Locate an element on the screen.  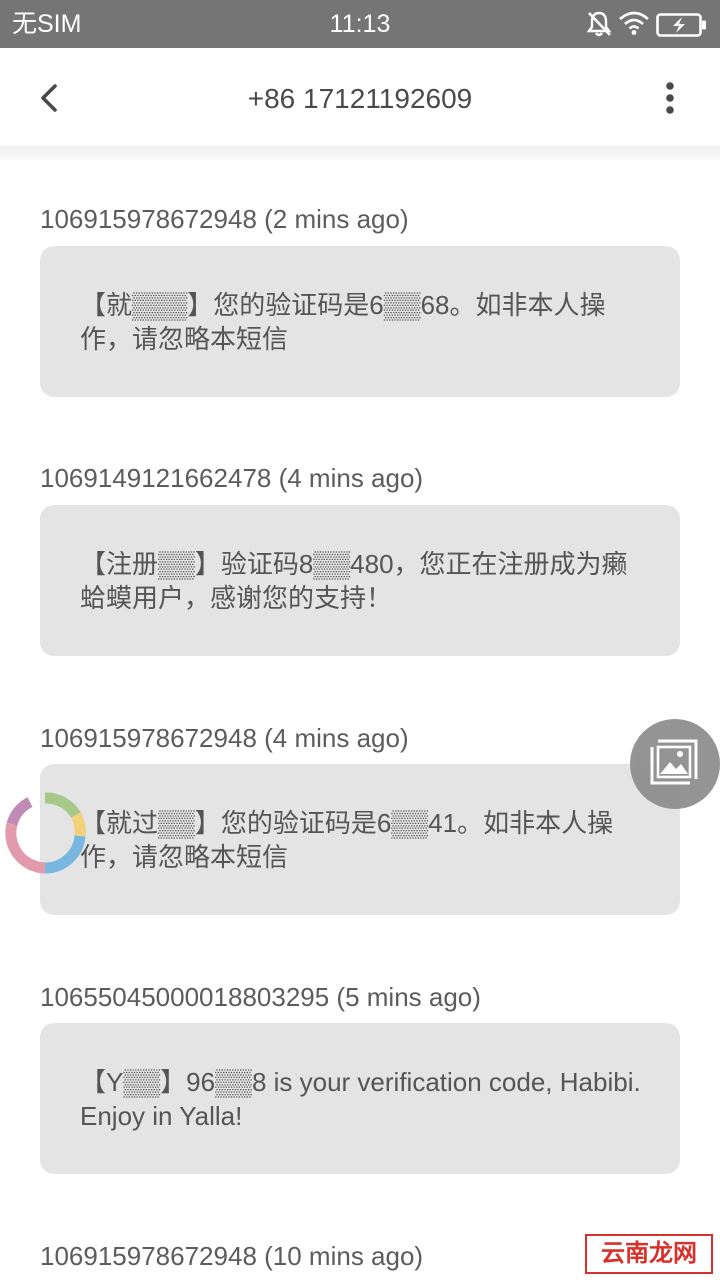
message-bubble: 【就过▒▒】您的验证码是6▒▒41。如非本人操作，请忽略本短信 is located at coordinates (360, 839).